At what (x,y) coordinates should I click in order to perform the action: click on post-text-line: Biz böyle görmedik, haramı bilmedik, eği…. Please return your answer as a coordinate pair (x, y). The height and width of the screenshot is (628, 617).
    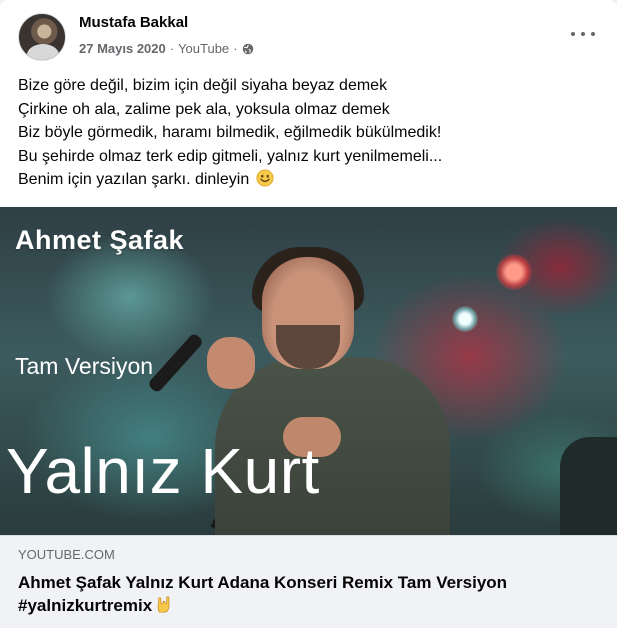
    Looking at the image, I should click on (230, 132).